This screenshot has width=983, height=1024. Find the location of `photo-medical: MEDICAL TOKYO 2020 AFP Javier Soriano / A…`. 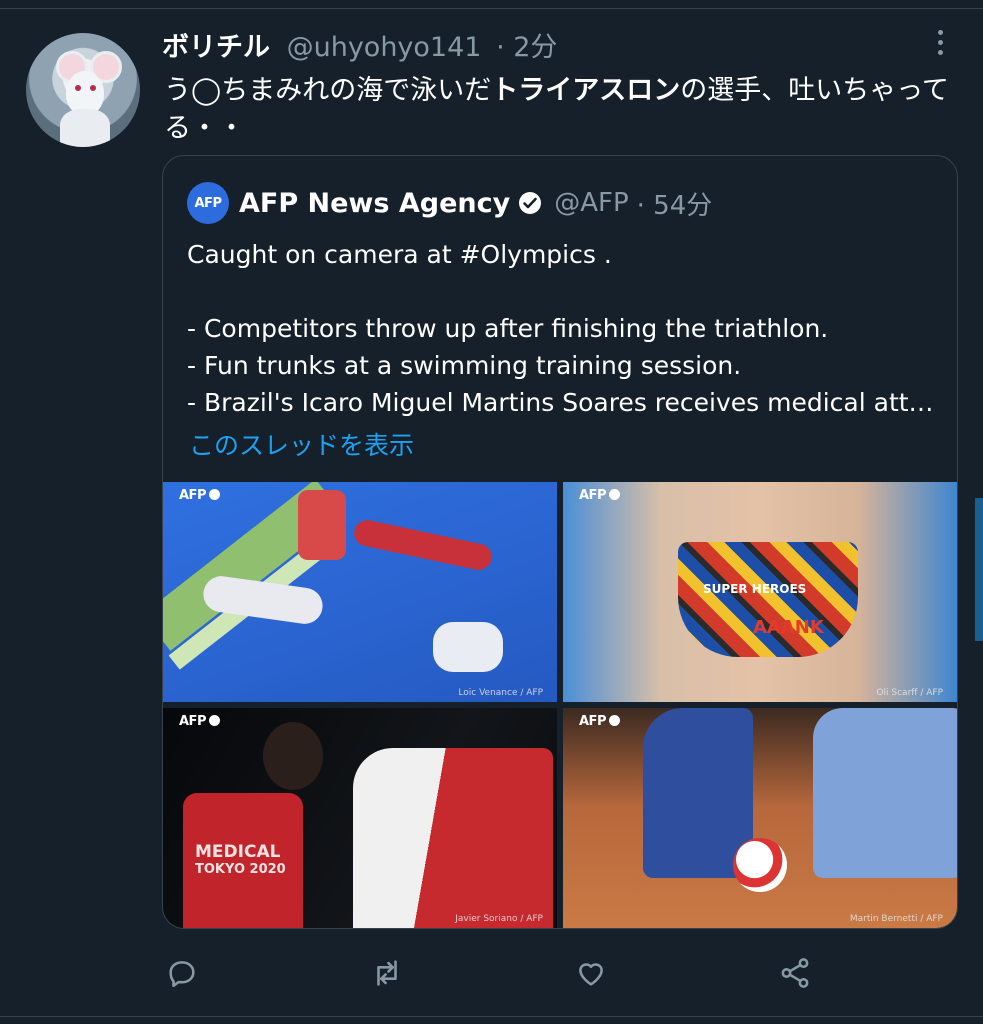

photo-medical: MEDICAL TOKYO 2020 AFP Javier Soriano / A… is located at coordinates (360, 818).